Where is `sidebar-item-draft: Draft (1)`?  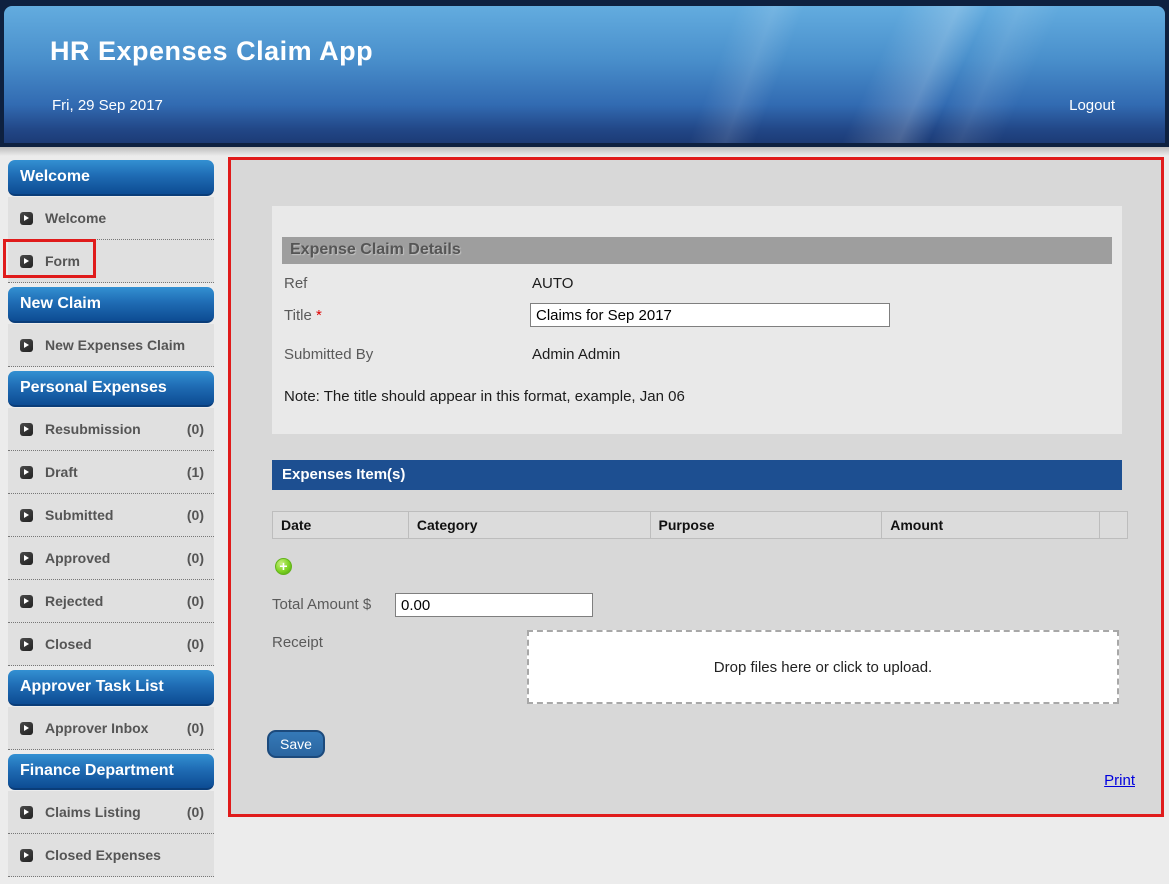
sidebar-item-draft: Draft (1) is located at coordinates (111, 472).